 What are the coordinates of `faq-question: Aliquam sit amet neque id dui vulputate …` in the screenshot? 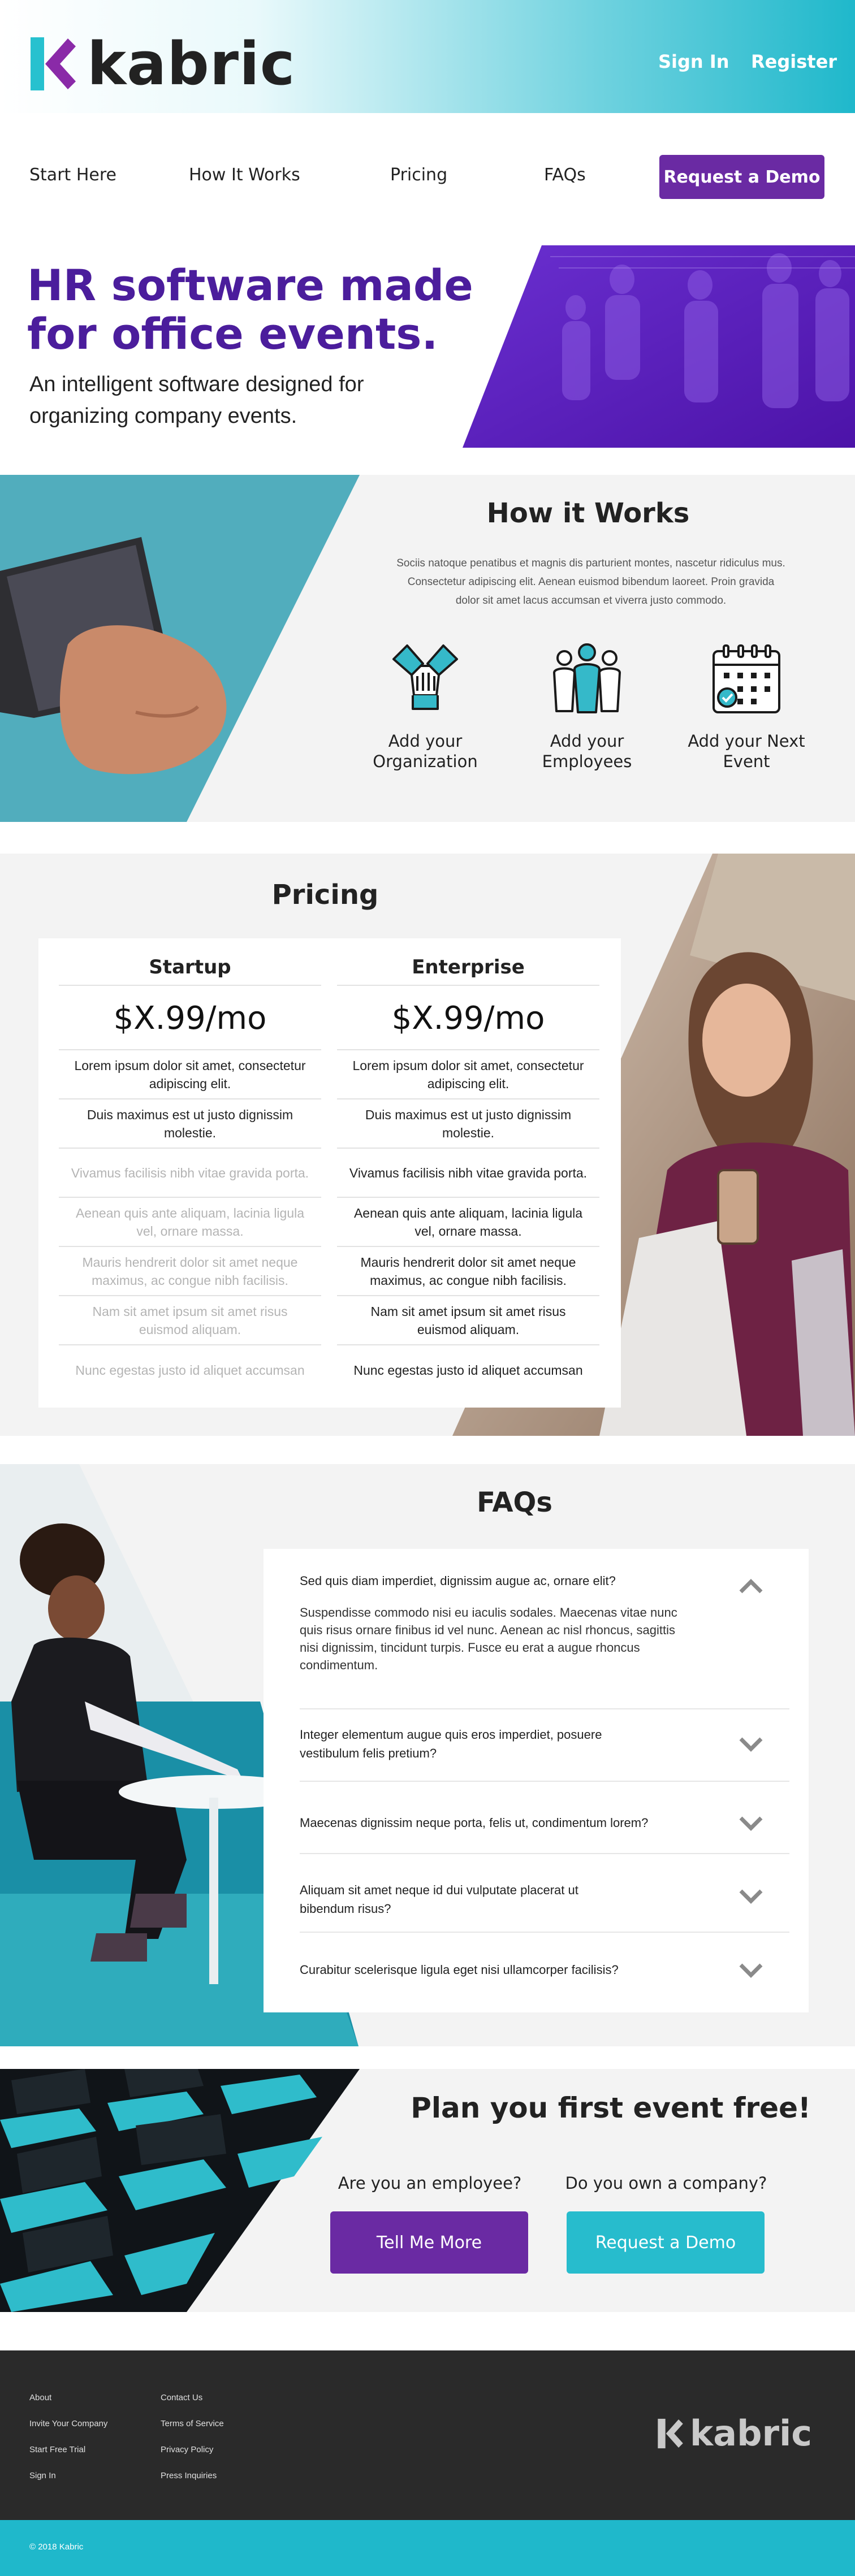 It's located at (447, 1899).